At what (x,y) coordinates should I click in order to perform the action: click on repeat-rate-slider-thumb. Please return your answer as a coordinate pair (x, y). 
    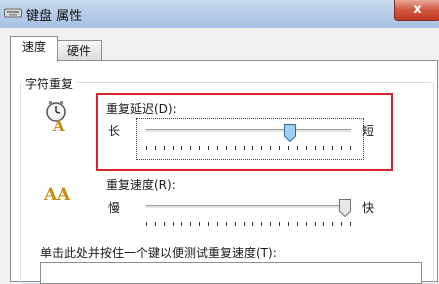
    Looking at the image, I should click on (345, 208).